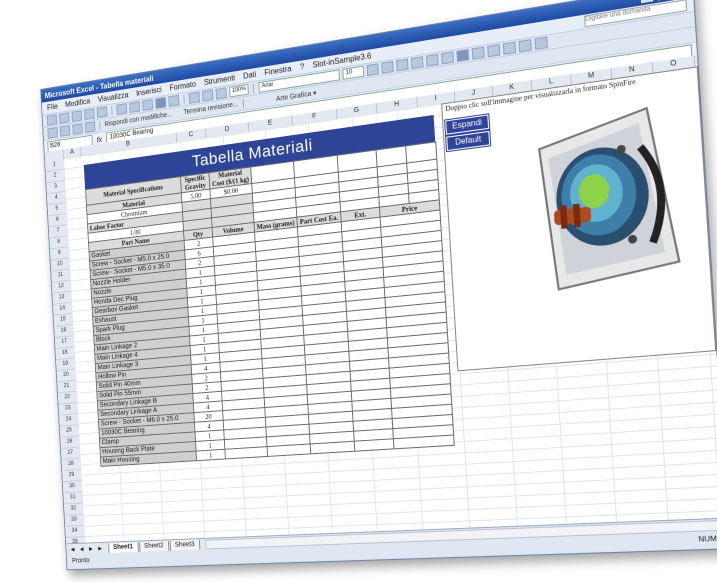 The width and height of the screenshot is (717, 582). What do you see at coordinates (417, 63) in the screenshot?
I see `align-left-icon` at bounding box center [417, 63].